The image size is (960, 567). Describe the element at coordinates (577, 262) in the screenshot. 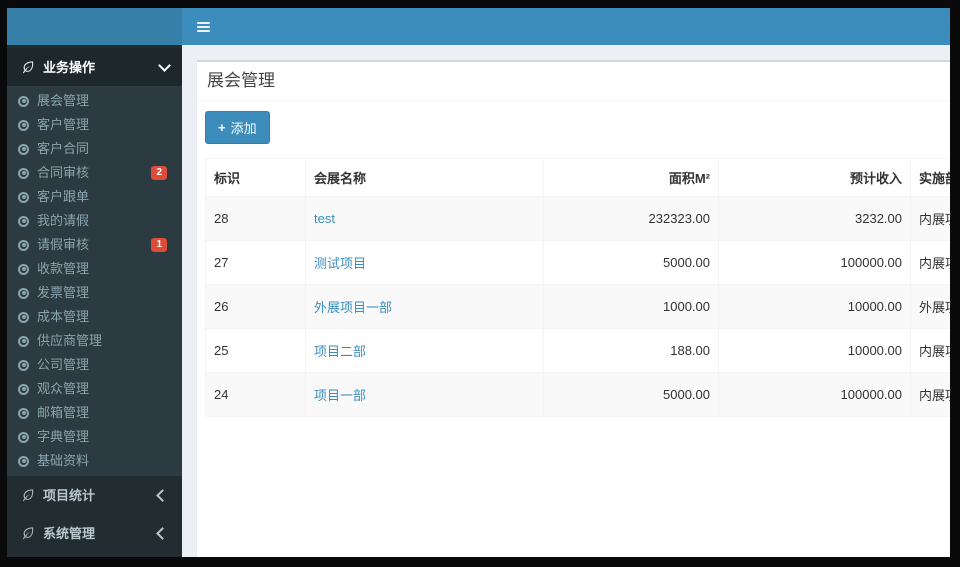

I see `table-row: 27 测试项目 5000.00100000.00内展项目` at that location.